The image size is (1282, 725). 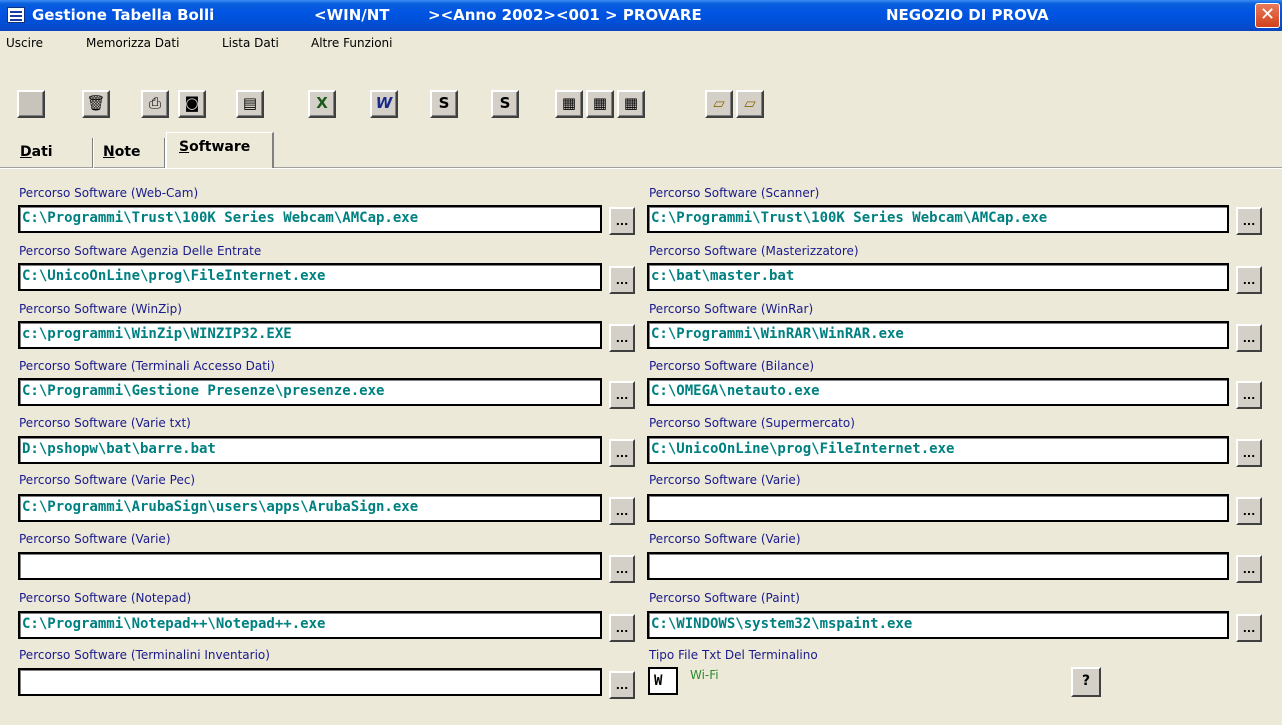 What do you see at coordinates (24, 43) in the screenshot?
I see `menu-uscire: Uscire` at bounding box center [24, 43].